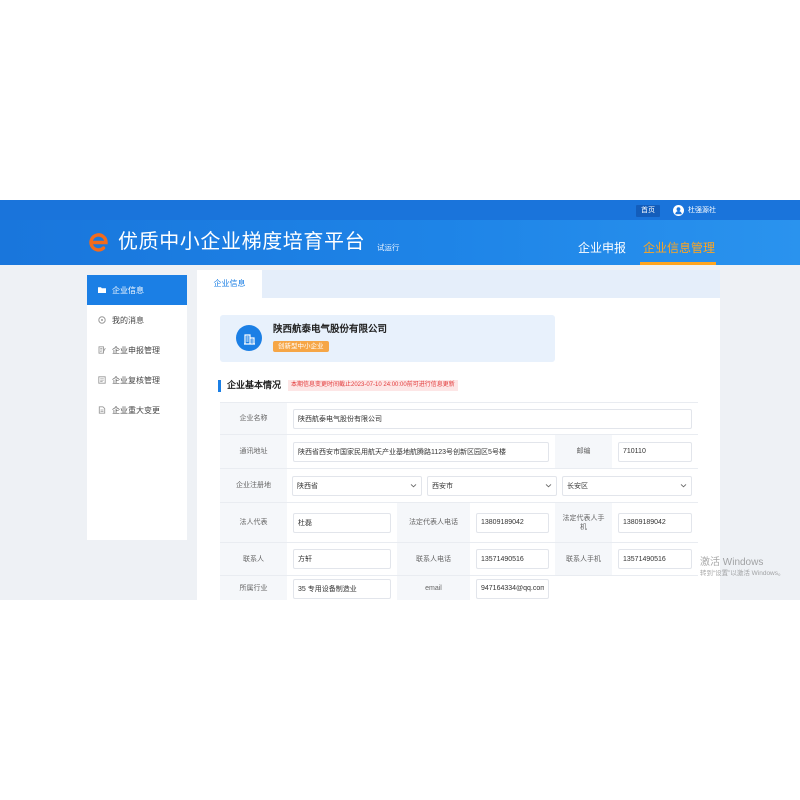  What do you see at coordinates (433, 559) in the screenshot?
I see `contact-phone-label: 联系人电话` at bounding box center [433, 559].